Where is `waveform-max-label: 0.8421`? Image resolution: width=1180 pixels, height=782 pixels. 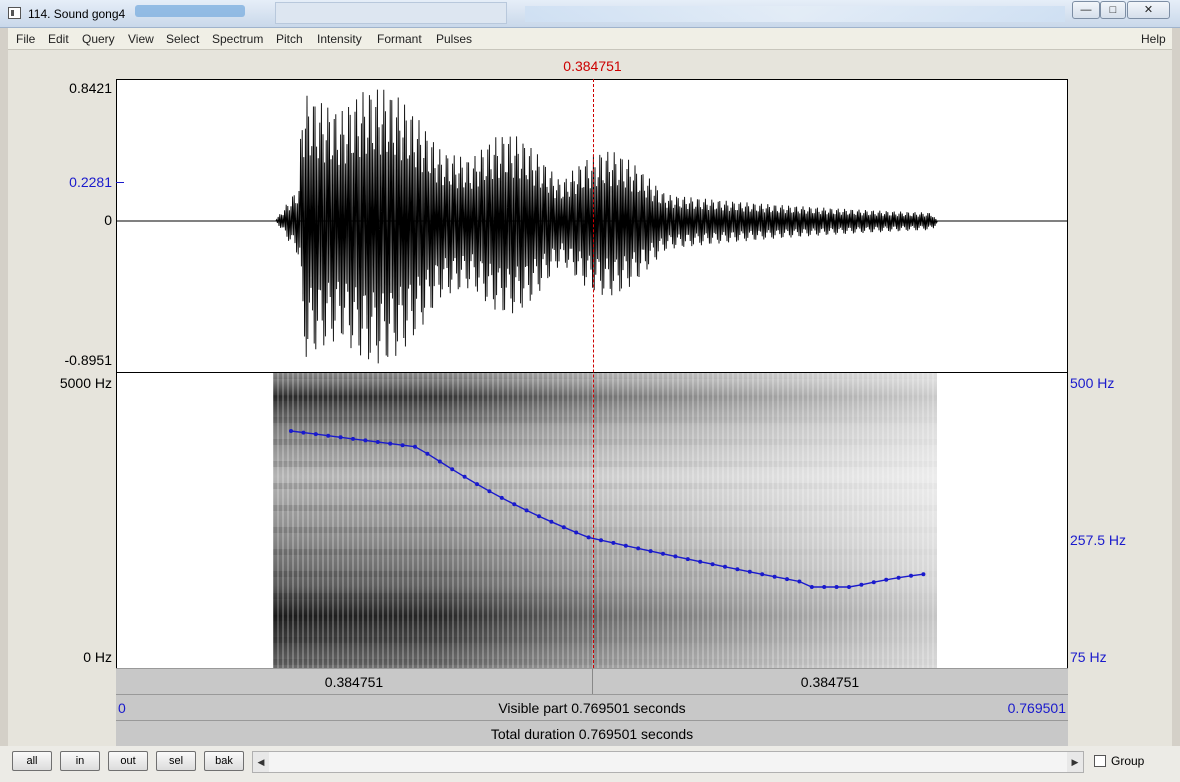
waveform-max-label: 0.8421 is located at coordinates (90, 88).